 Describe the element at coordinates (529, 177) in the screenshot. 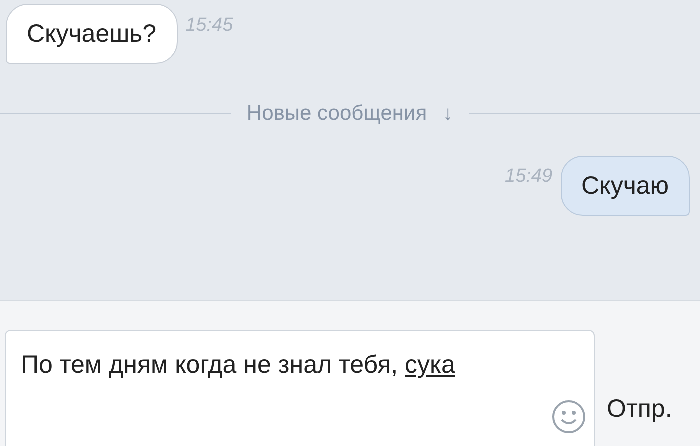

I see `message-time: 15:49` at that location.